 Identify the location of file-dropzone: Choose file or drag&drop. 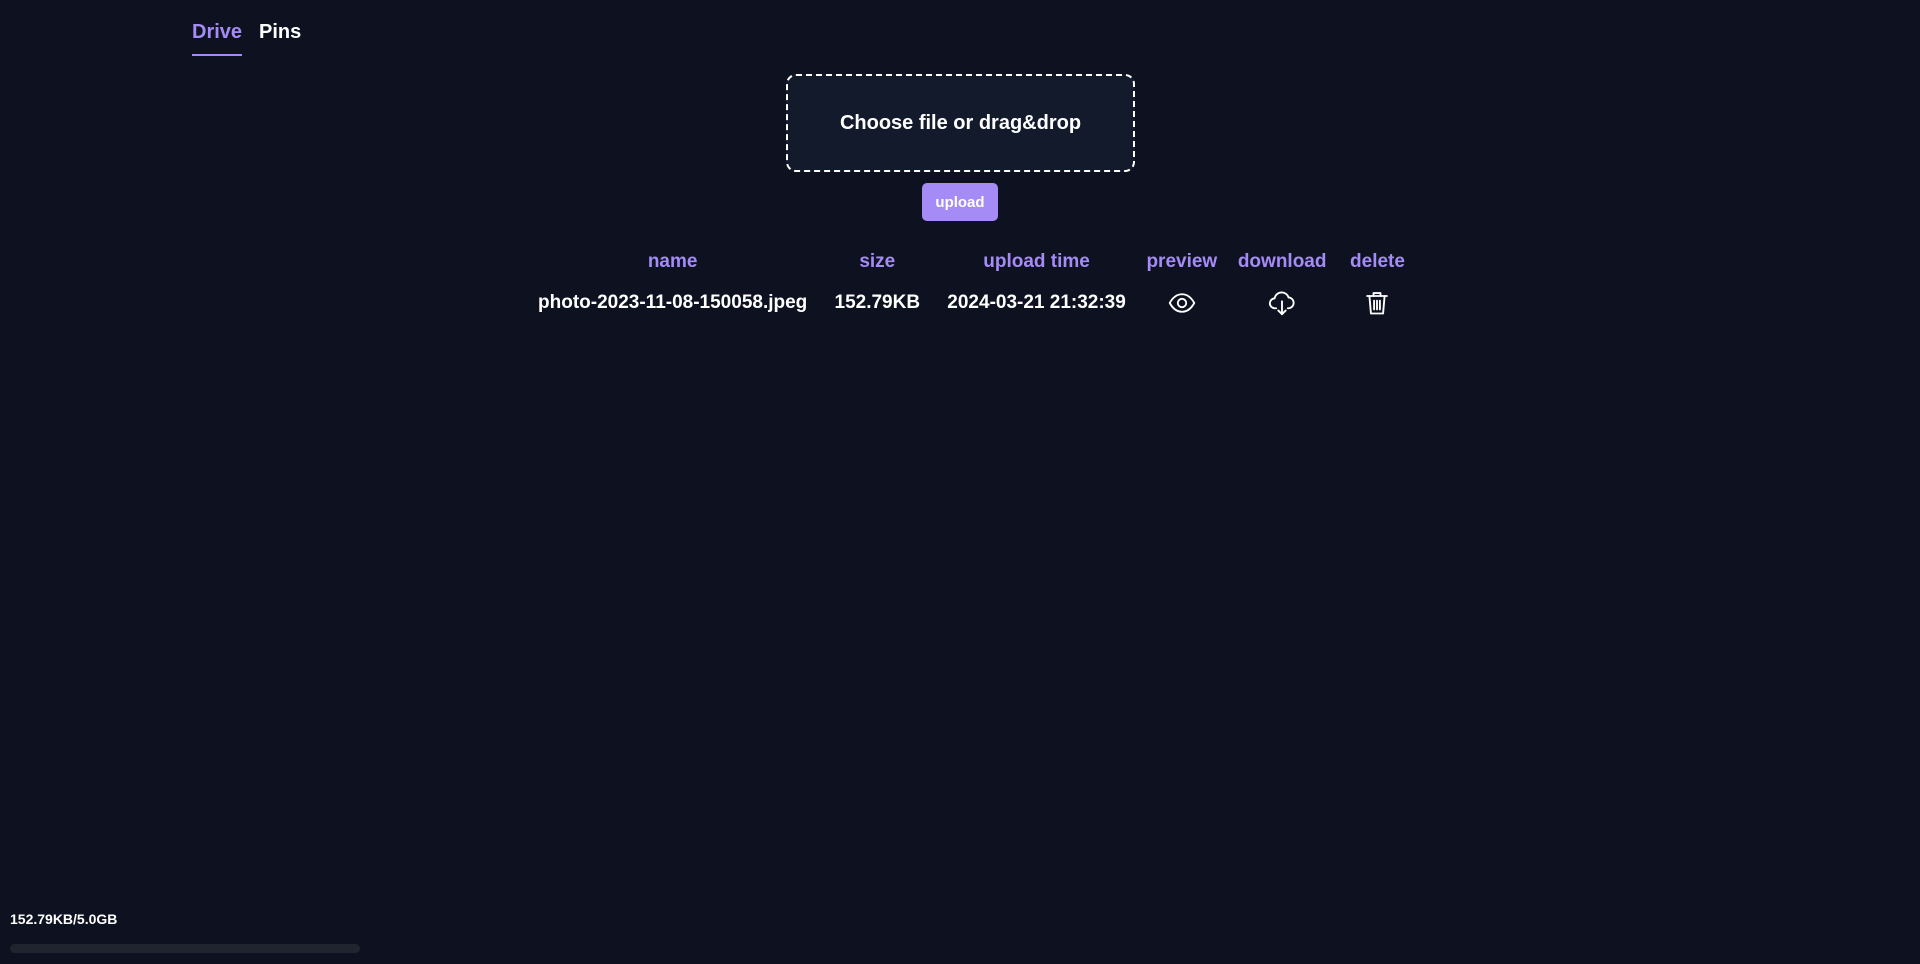
(960, 123).